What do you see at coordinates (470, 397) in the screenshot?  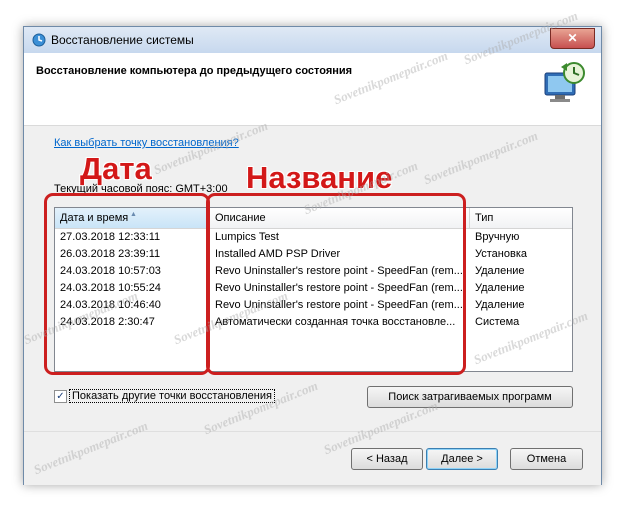 I see `scan-affected-programs-button: Поиск затрагиваемых программ` at bounding box center [470, 397].